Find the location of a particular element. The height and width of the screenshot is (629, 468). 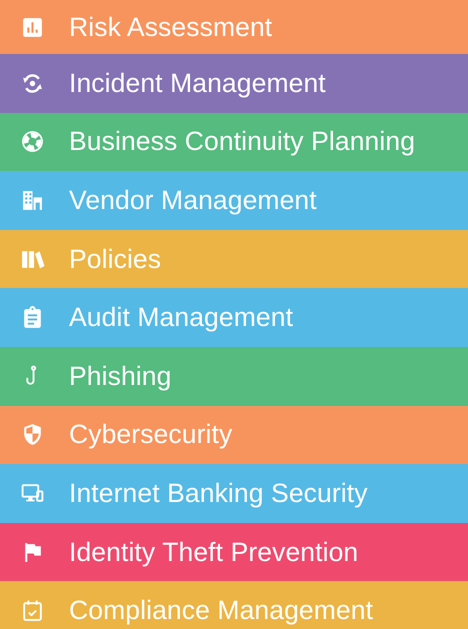

menu-item: Phishing is located at coordinates (234, 376).